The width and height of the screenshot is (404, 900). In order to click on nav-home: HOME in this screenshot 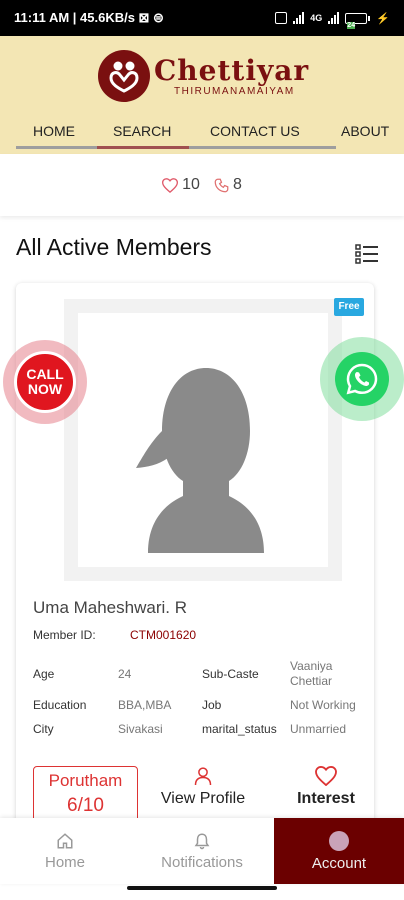, I will do `click(54, 131)`.